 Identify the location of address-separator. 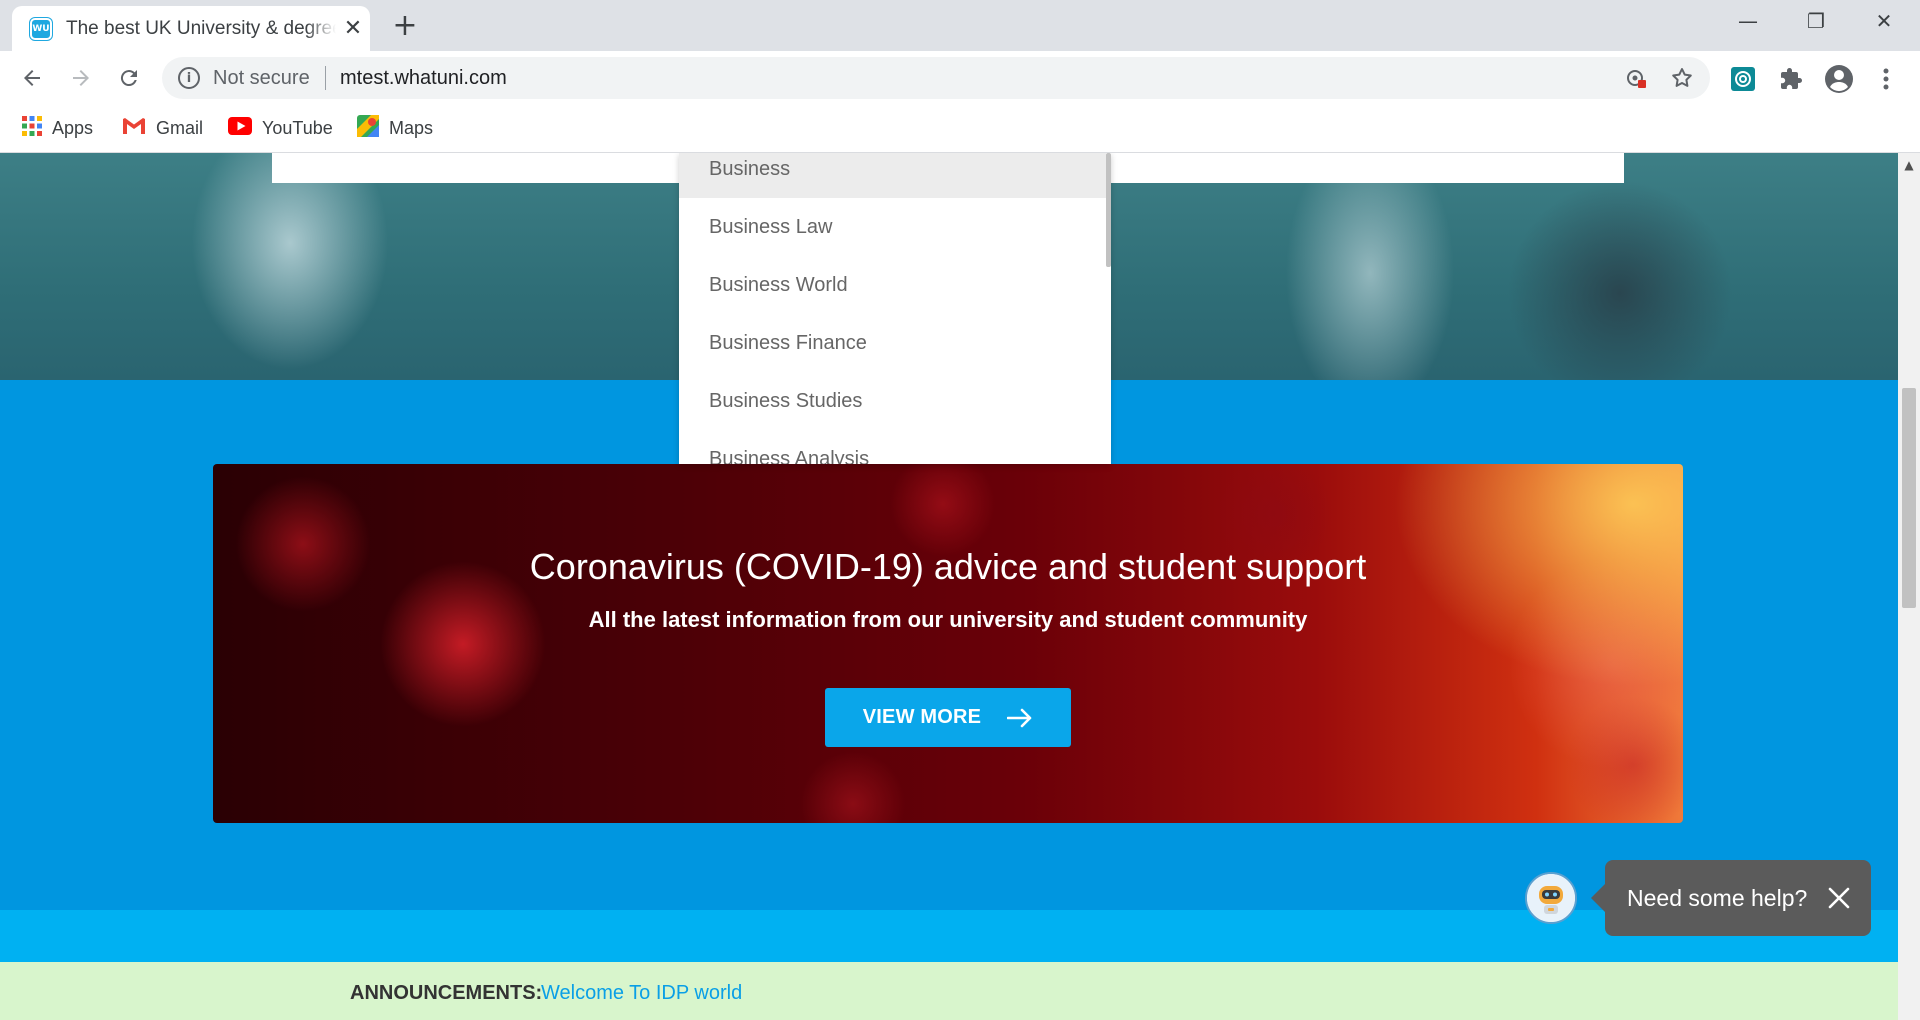
(325, 78).